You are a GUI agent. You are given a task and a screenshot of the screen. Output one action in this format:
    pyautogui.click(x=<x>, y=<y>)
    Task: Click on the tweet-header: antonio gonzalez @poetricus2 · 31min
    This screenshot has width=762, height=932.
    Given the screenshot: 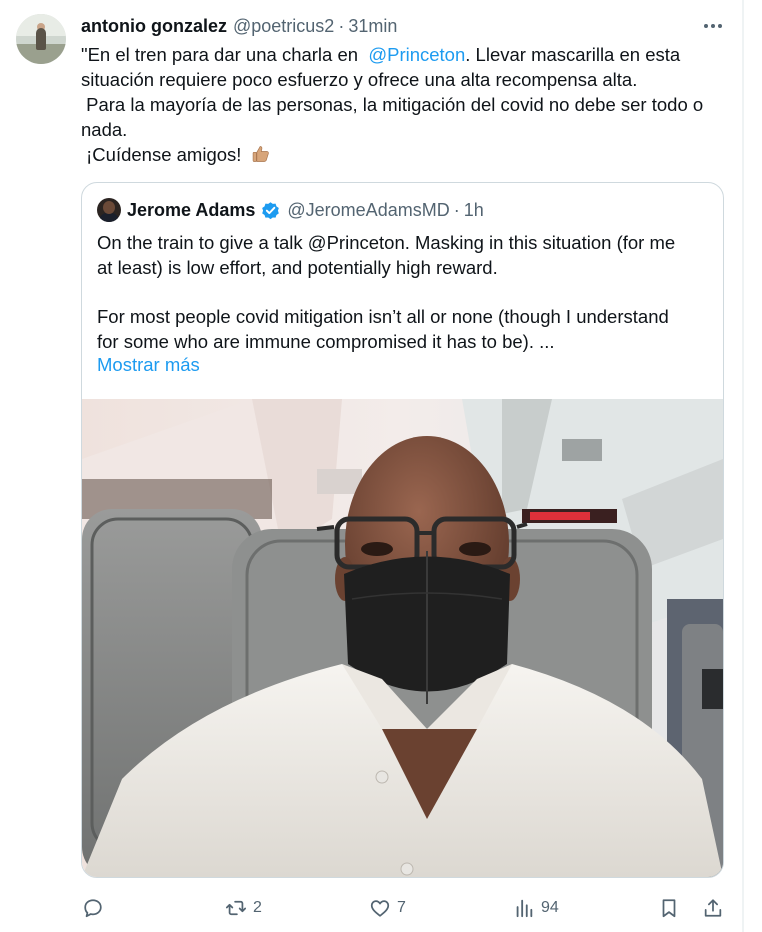 What is the action you would take?
    pyautogui.click(x=239, y=26)
    